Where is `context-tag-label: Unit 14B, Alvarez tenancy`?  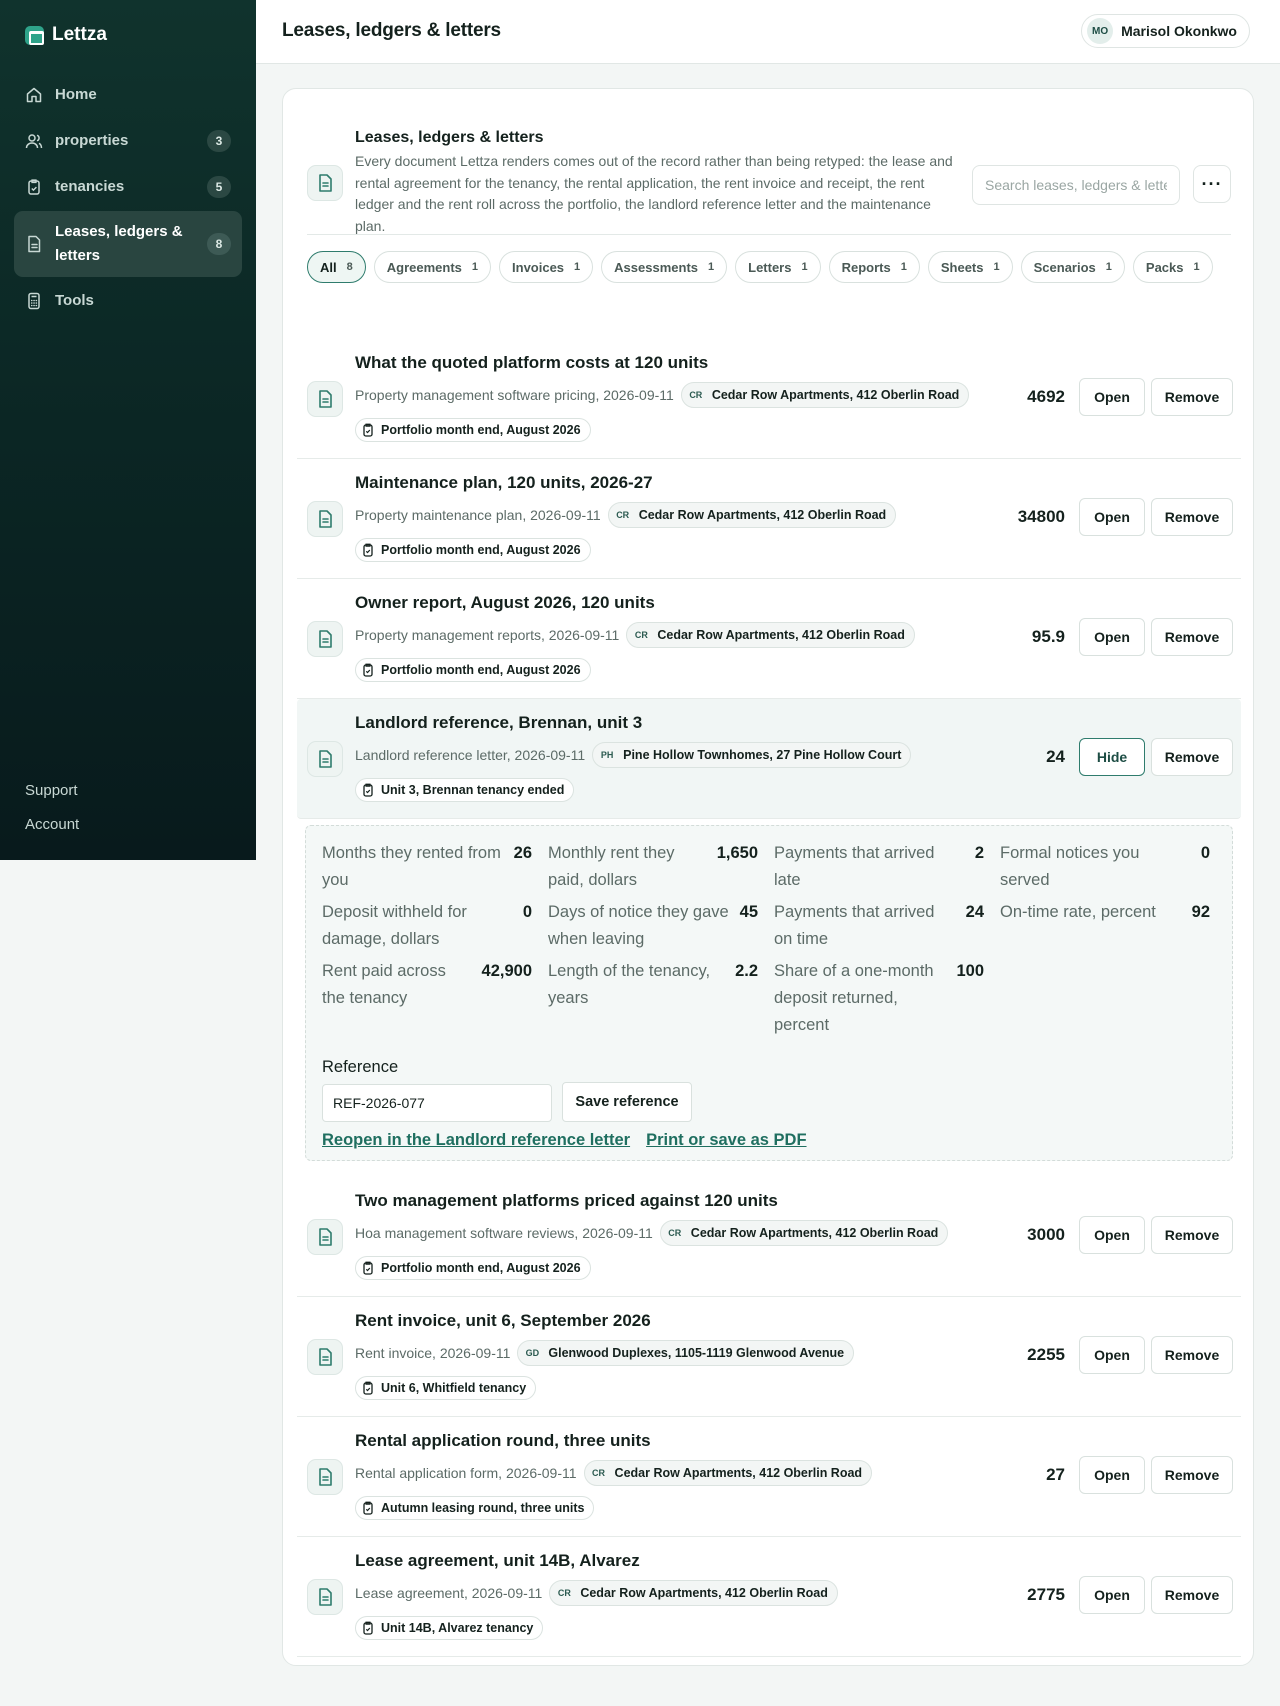
context-tag-label: Unit 14B, Alvarez tenancy is located at coordinates (457, 1628).